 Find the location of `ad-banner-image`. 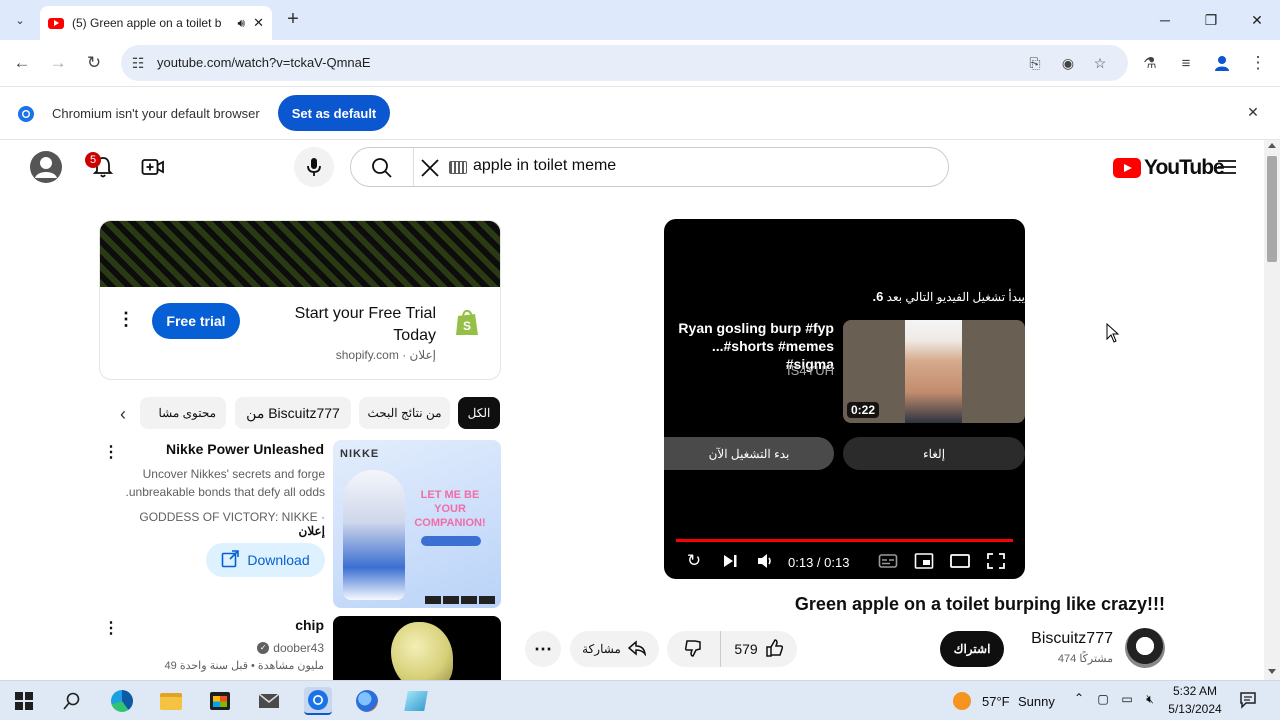

ad-banner-image is located at coordinates (300, 254).